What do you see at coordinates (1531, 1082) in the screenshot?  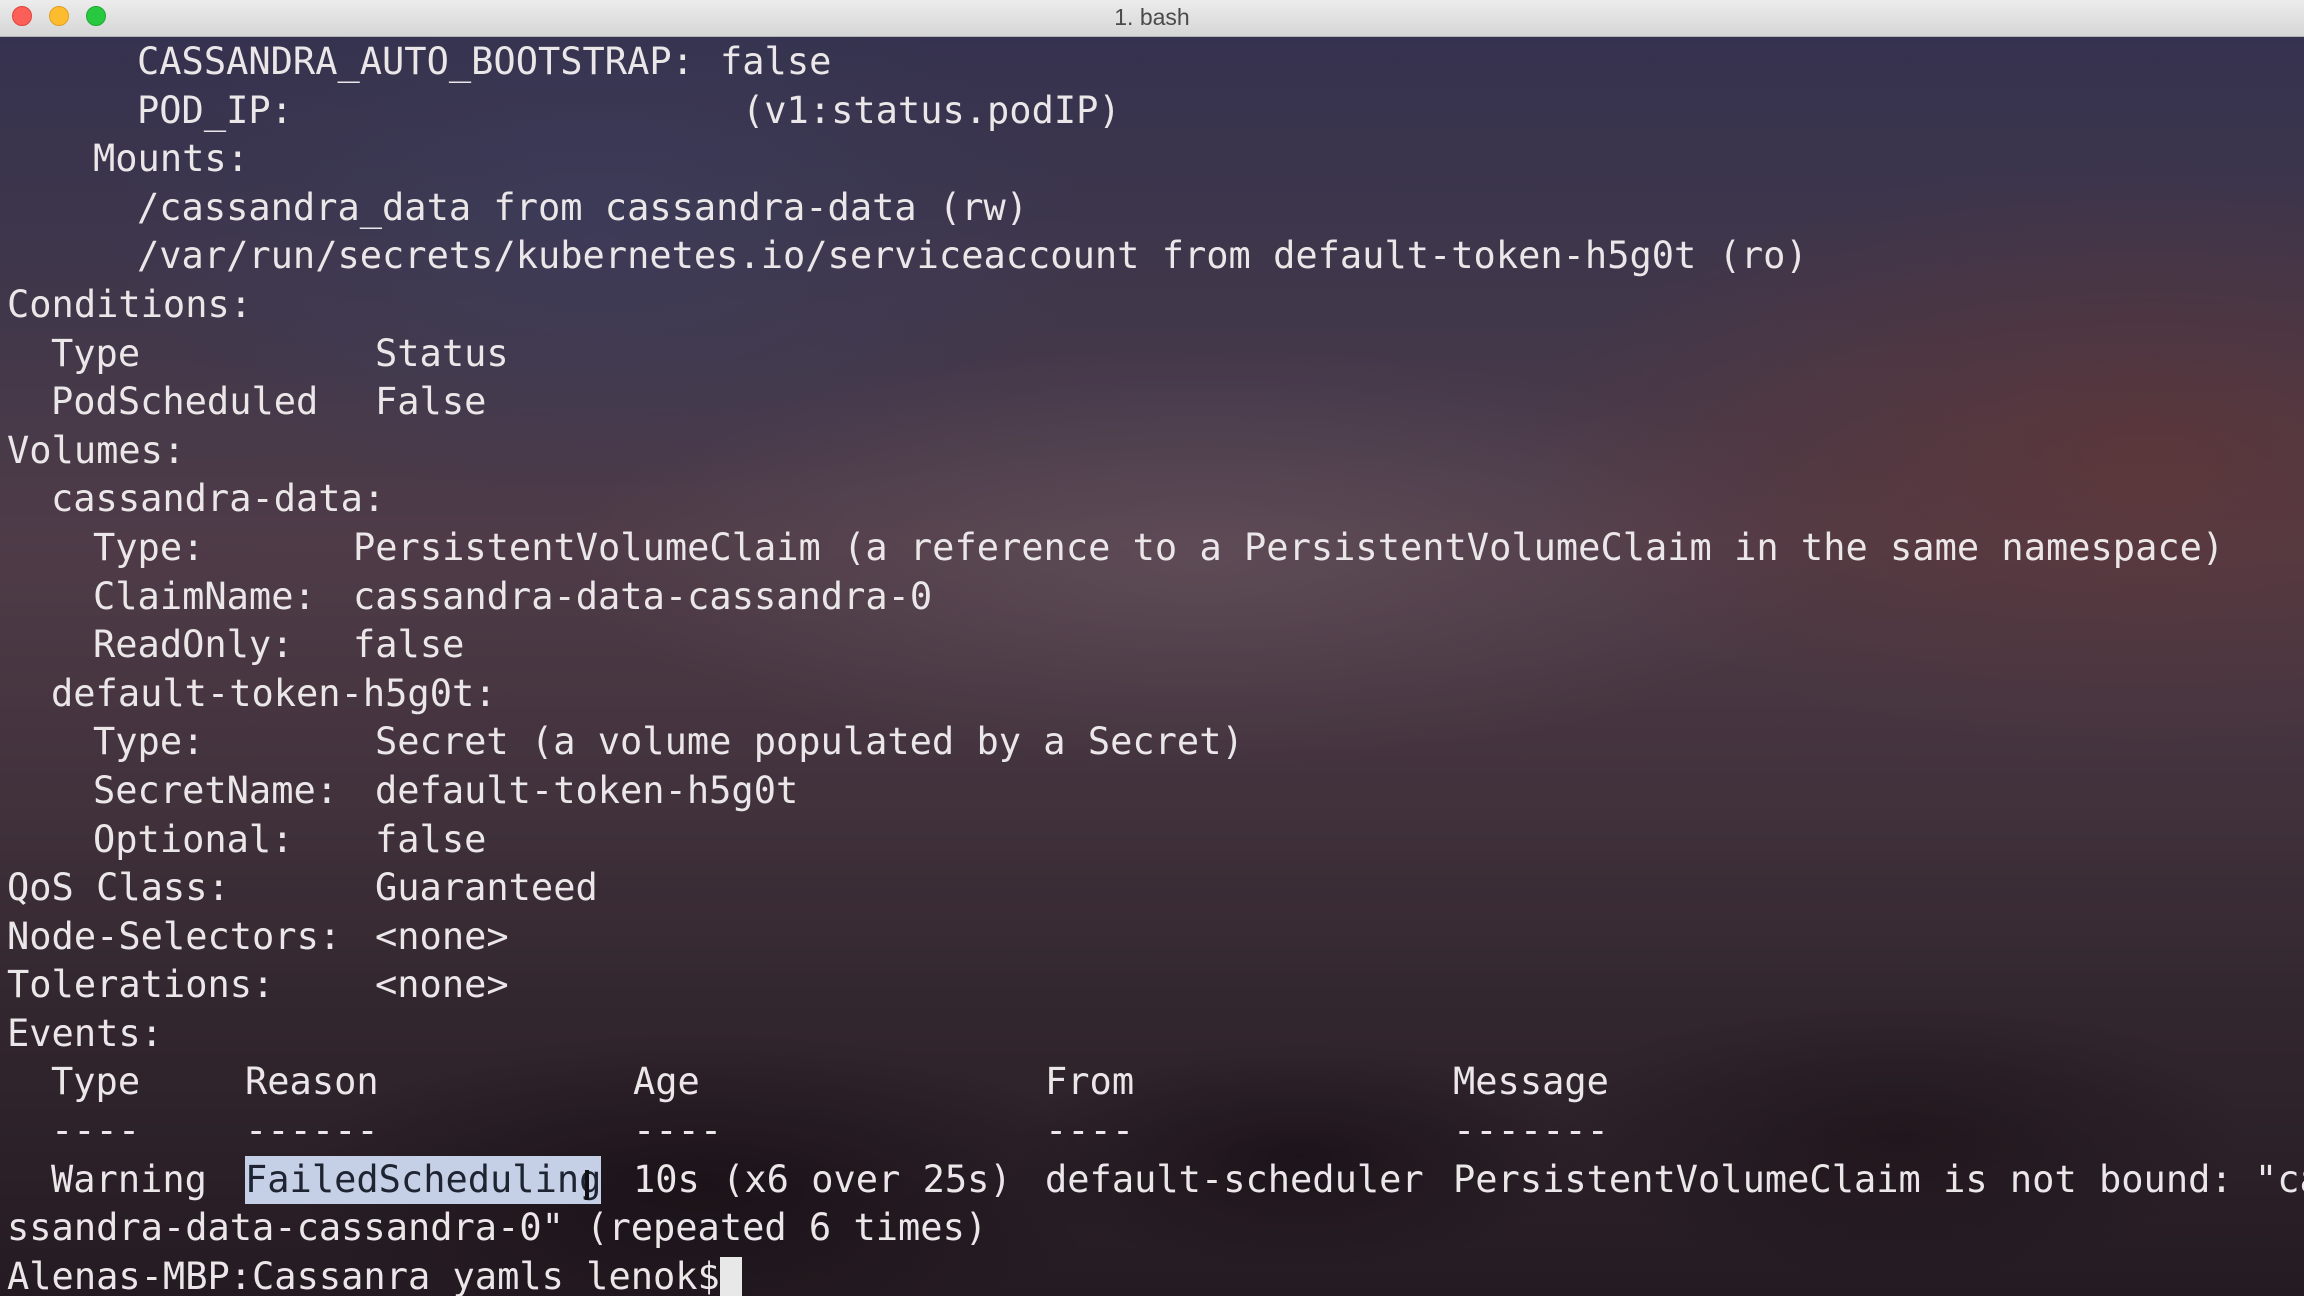 I see `column-header: Message` at bounding box center [1531, 1082].